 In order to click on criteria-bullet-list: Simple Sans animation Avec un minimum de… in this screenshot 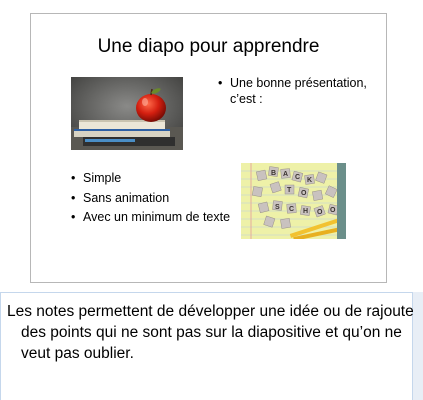, I will do `click(151, 200)`.